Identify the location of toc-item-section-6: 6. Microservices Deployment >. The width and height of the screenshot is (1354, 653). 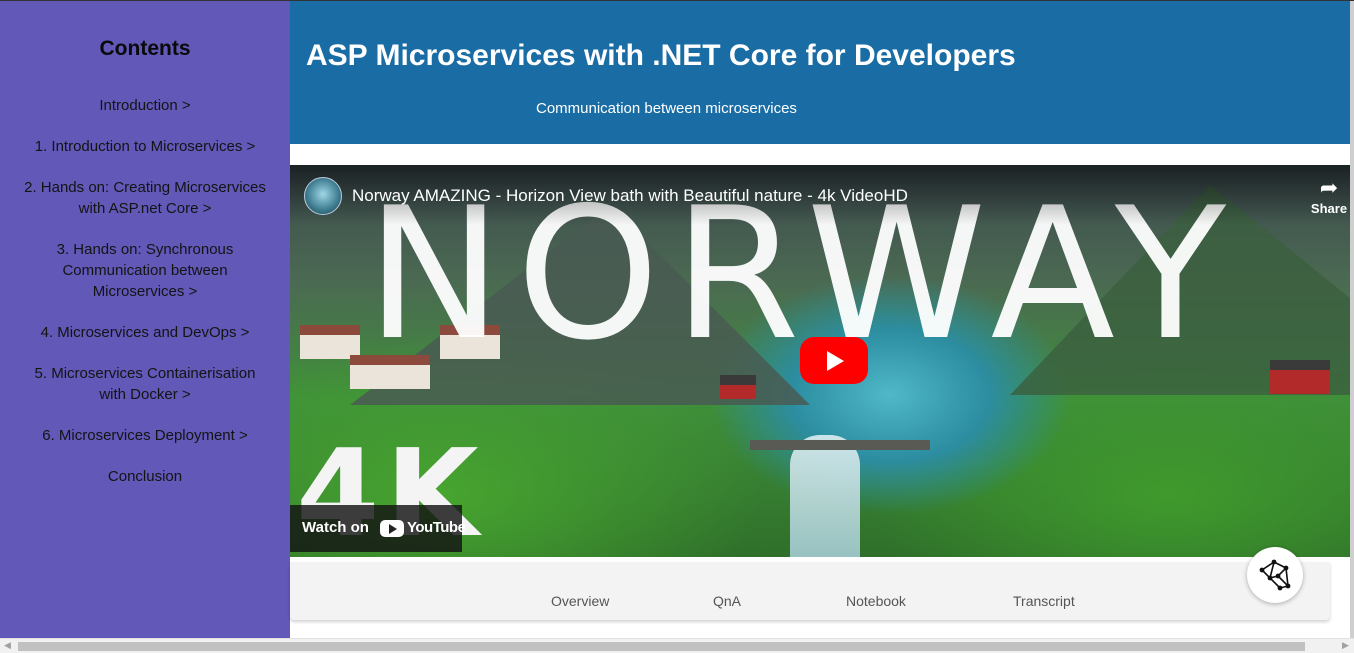
(145, 435).